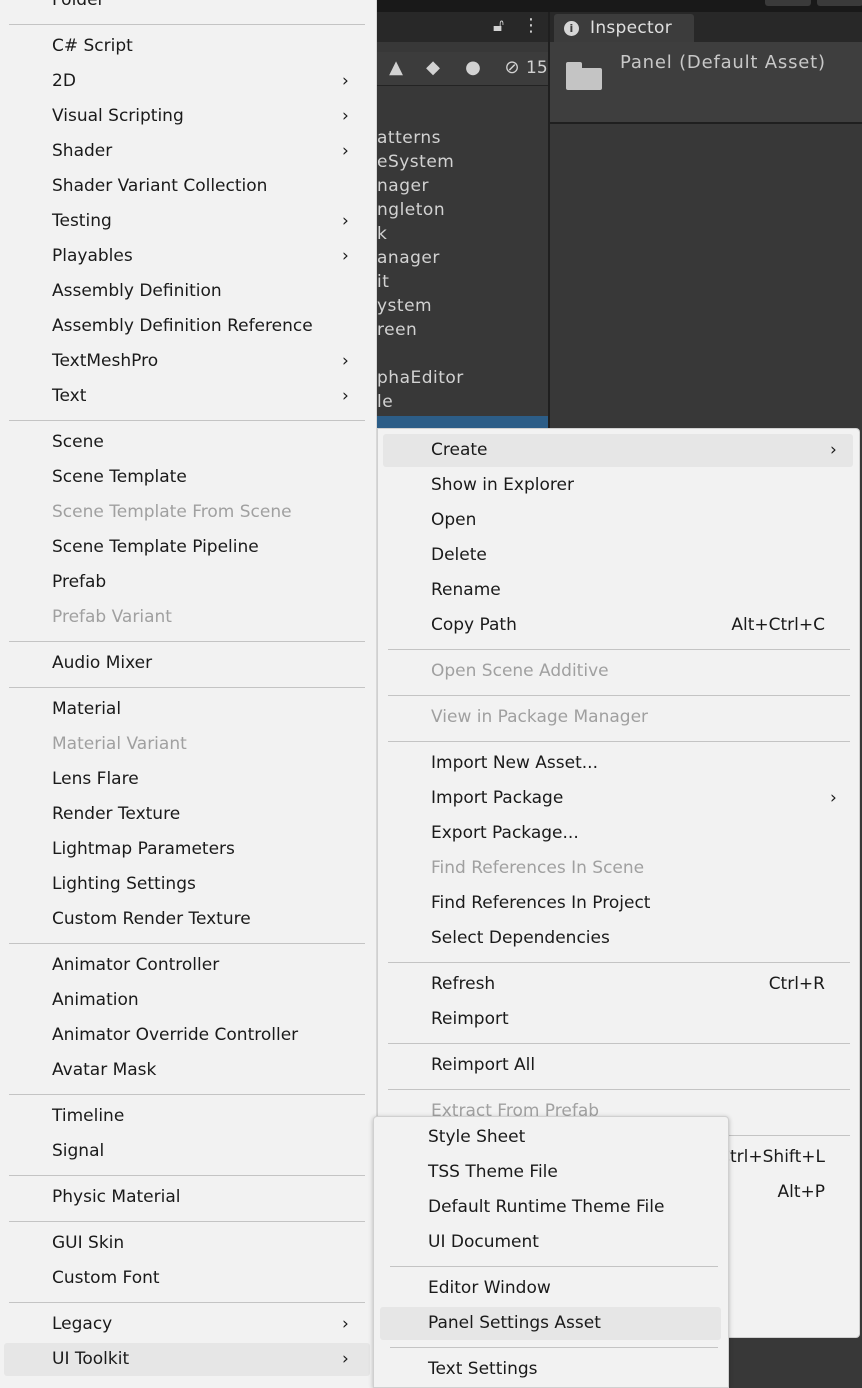 The image size is (862, 1388). Describe the element at coordinates (188, 744) in the screenshot. I see `create-menu-material-variant: Material Variant` at that location.